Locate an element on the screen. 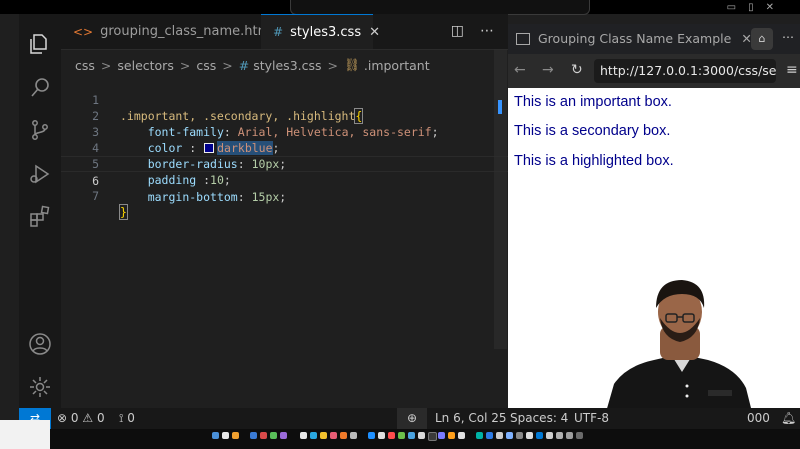  problems-indicator: ⊗ 0 ⚠ 0 is located at coordinates (81, 418).